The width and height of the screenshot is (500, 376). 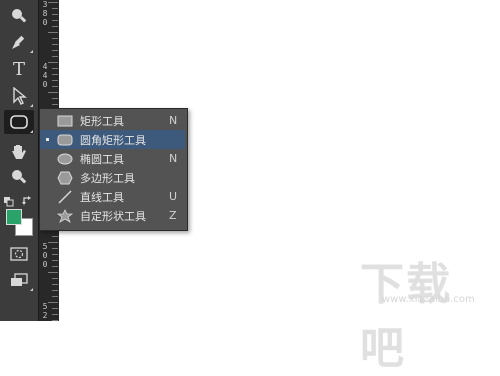 I want to click on type-icon: T, so click(x=18, y=69).